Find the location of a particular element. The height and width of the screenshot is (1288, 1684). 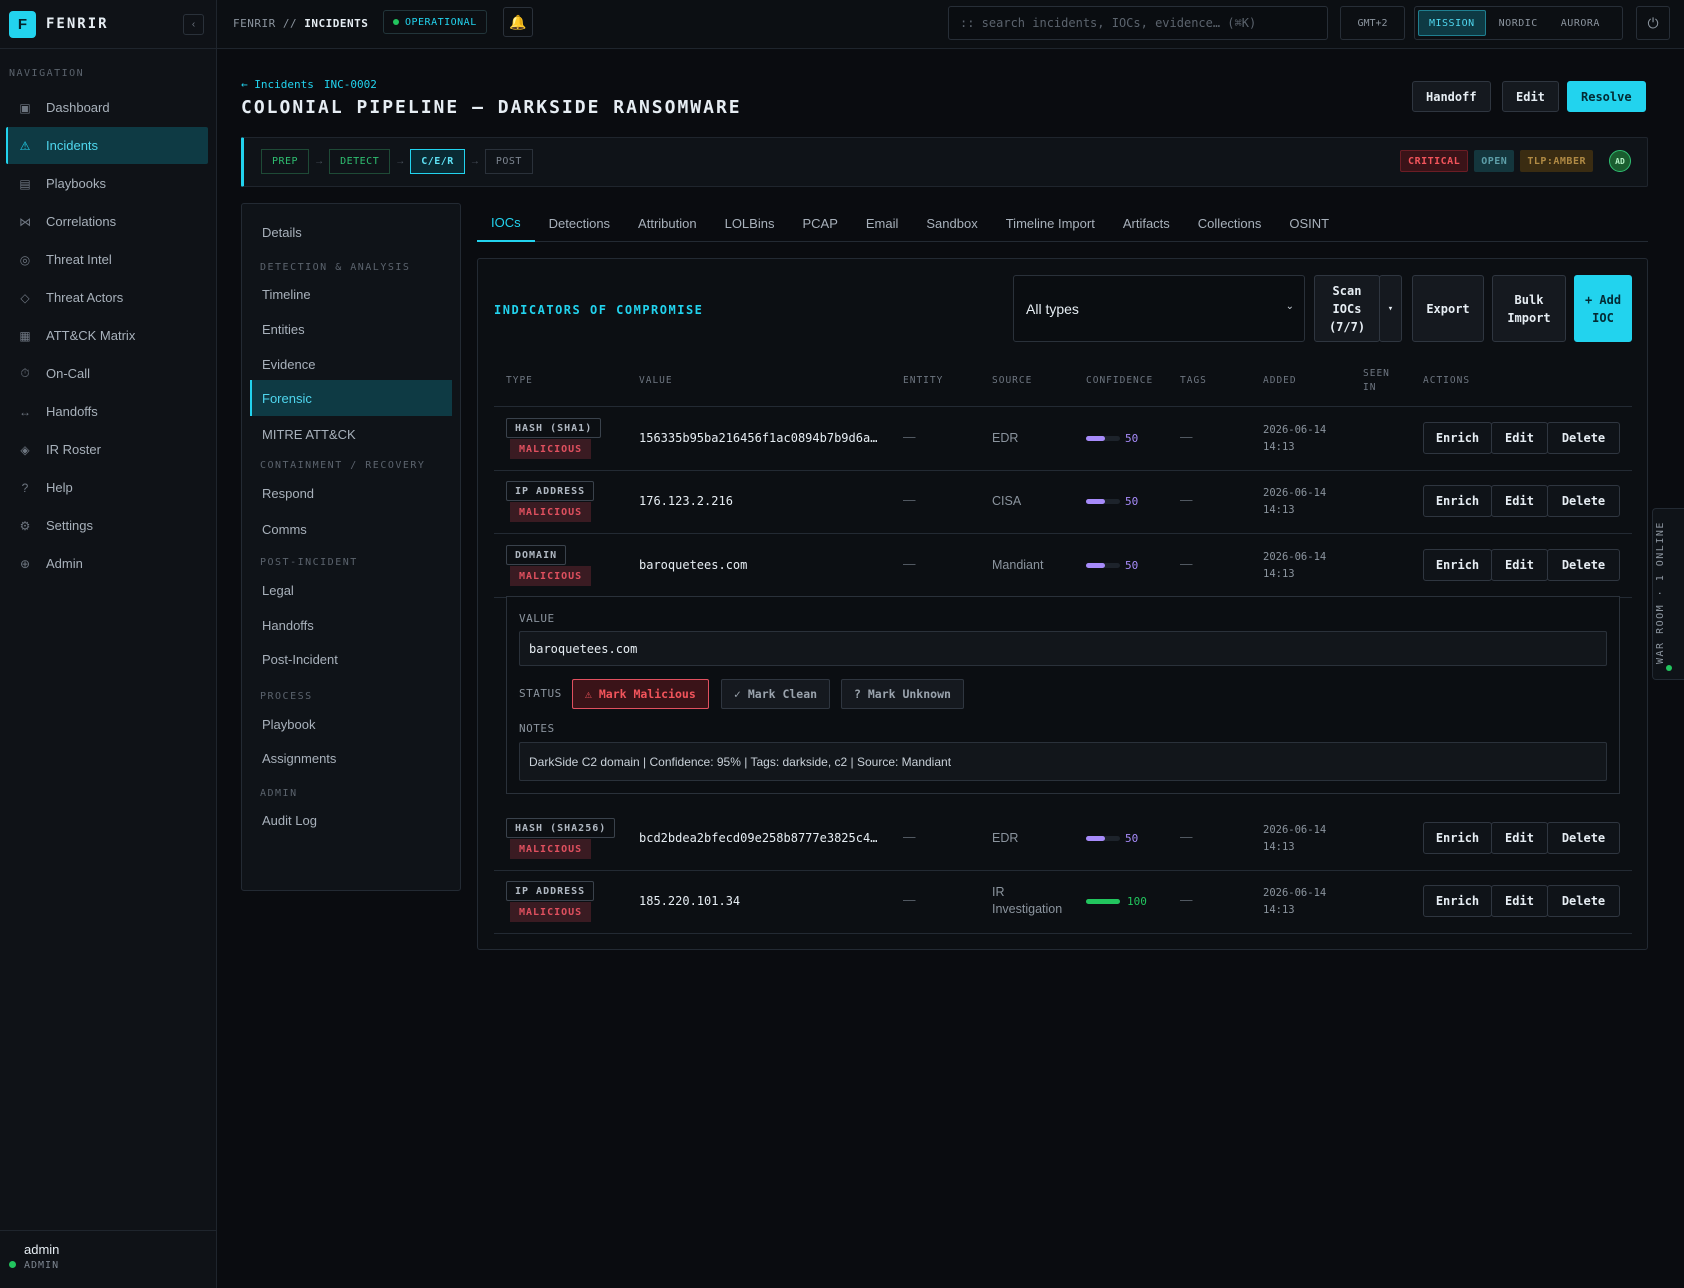

sidebar-item-ir-roster: ◈ IR Roster is located at coordinates (107, 449).